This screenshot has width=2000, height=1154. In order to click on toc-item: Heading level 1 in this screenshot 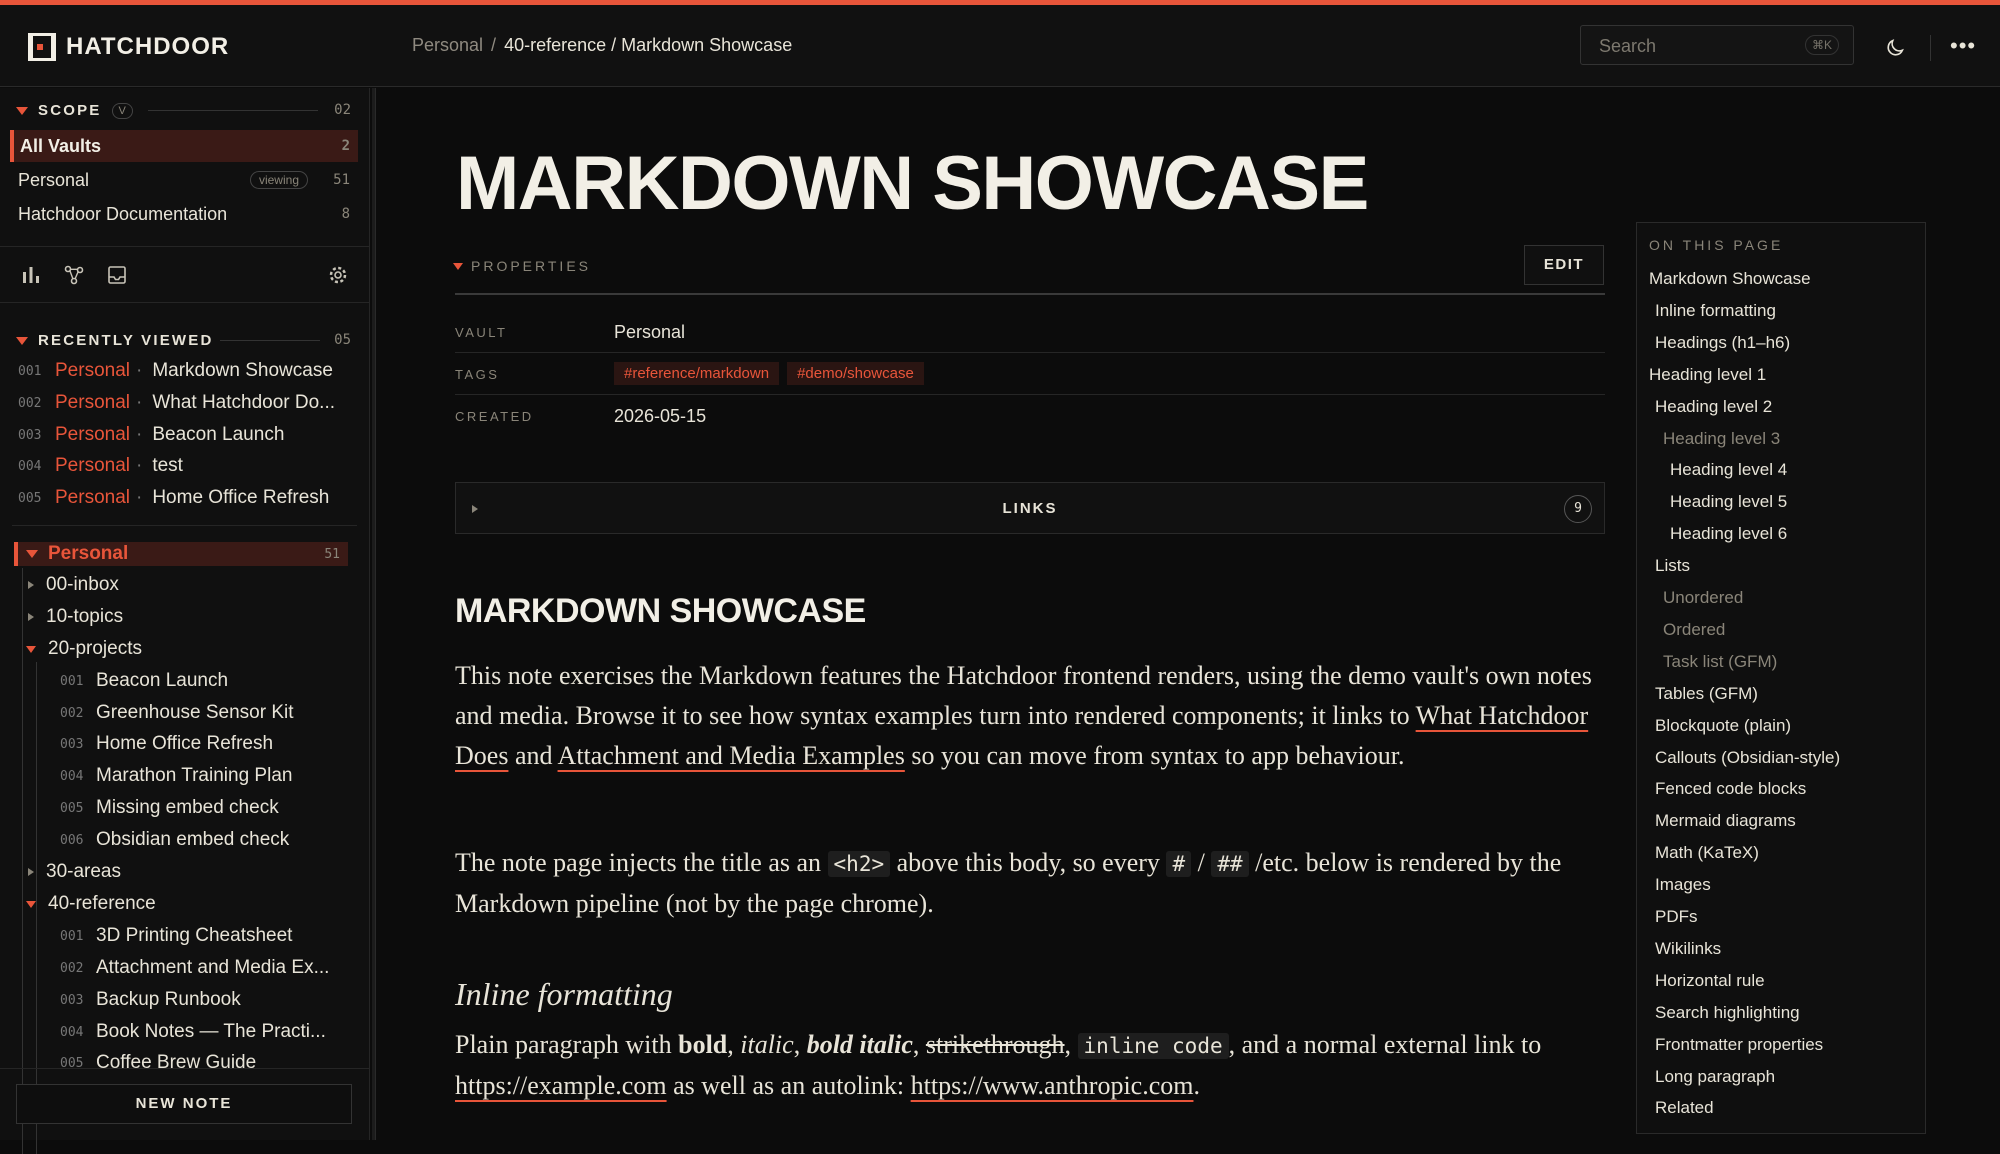, I will do `click(1707, 375)`.